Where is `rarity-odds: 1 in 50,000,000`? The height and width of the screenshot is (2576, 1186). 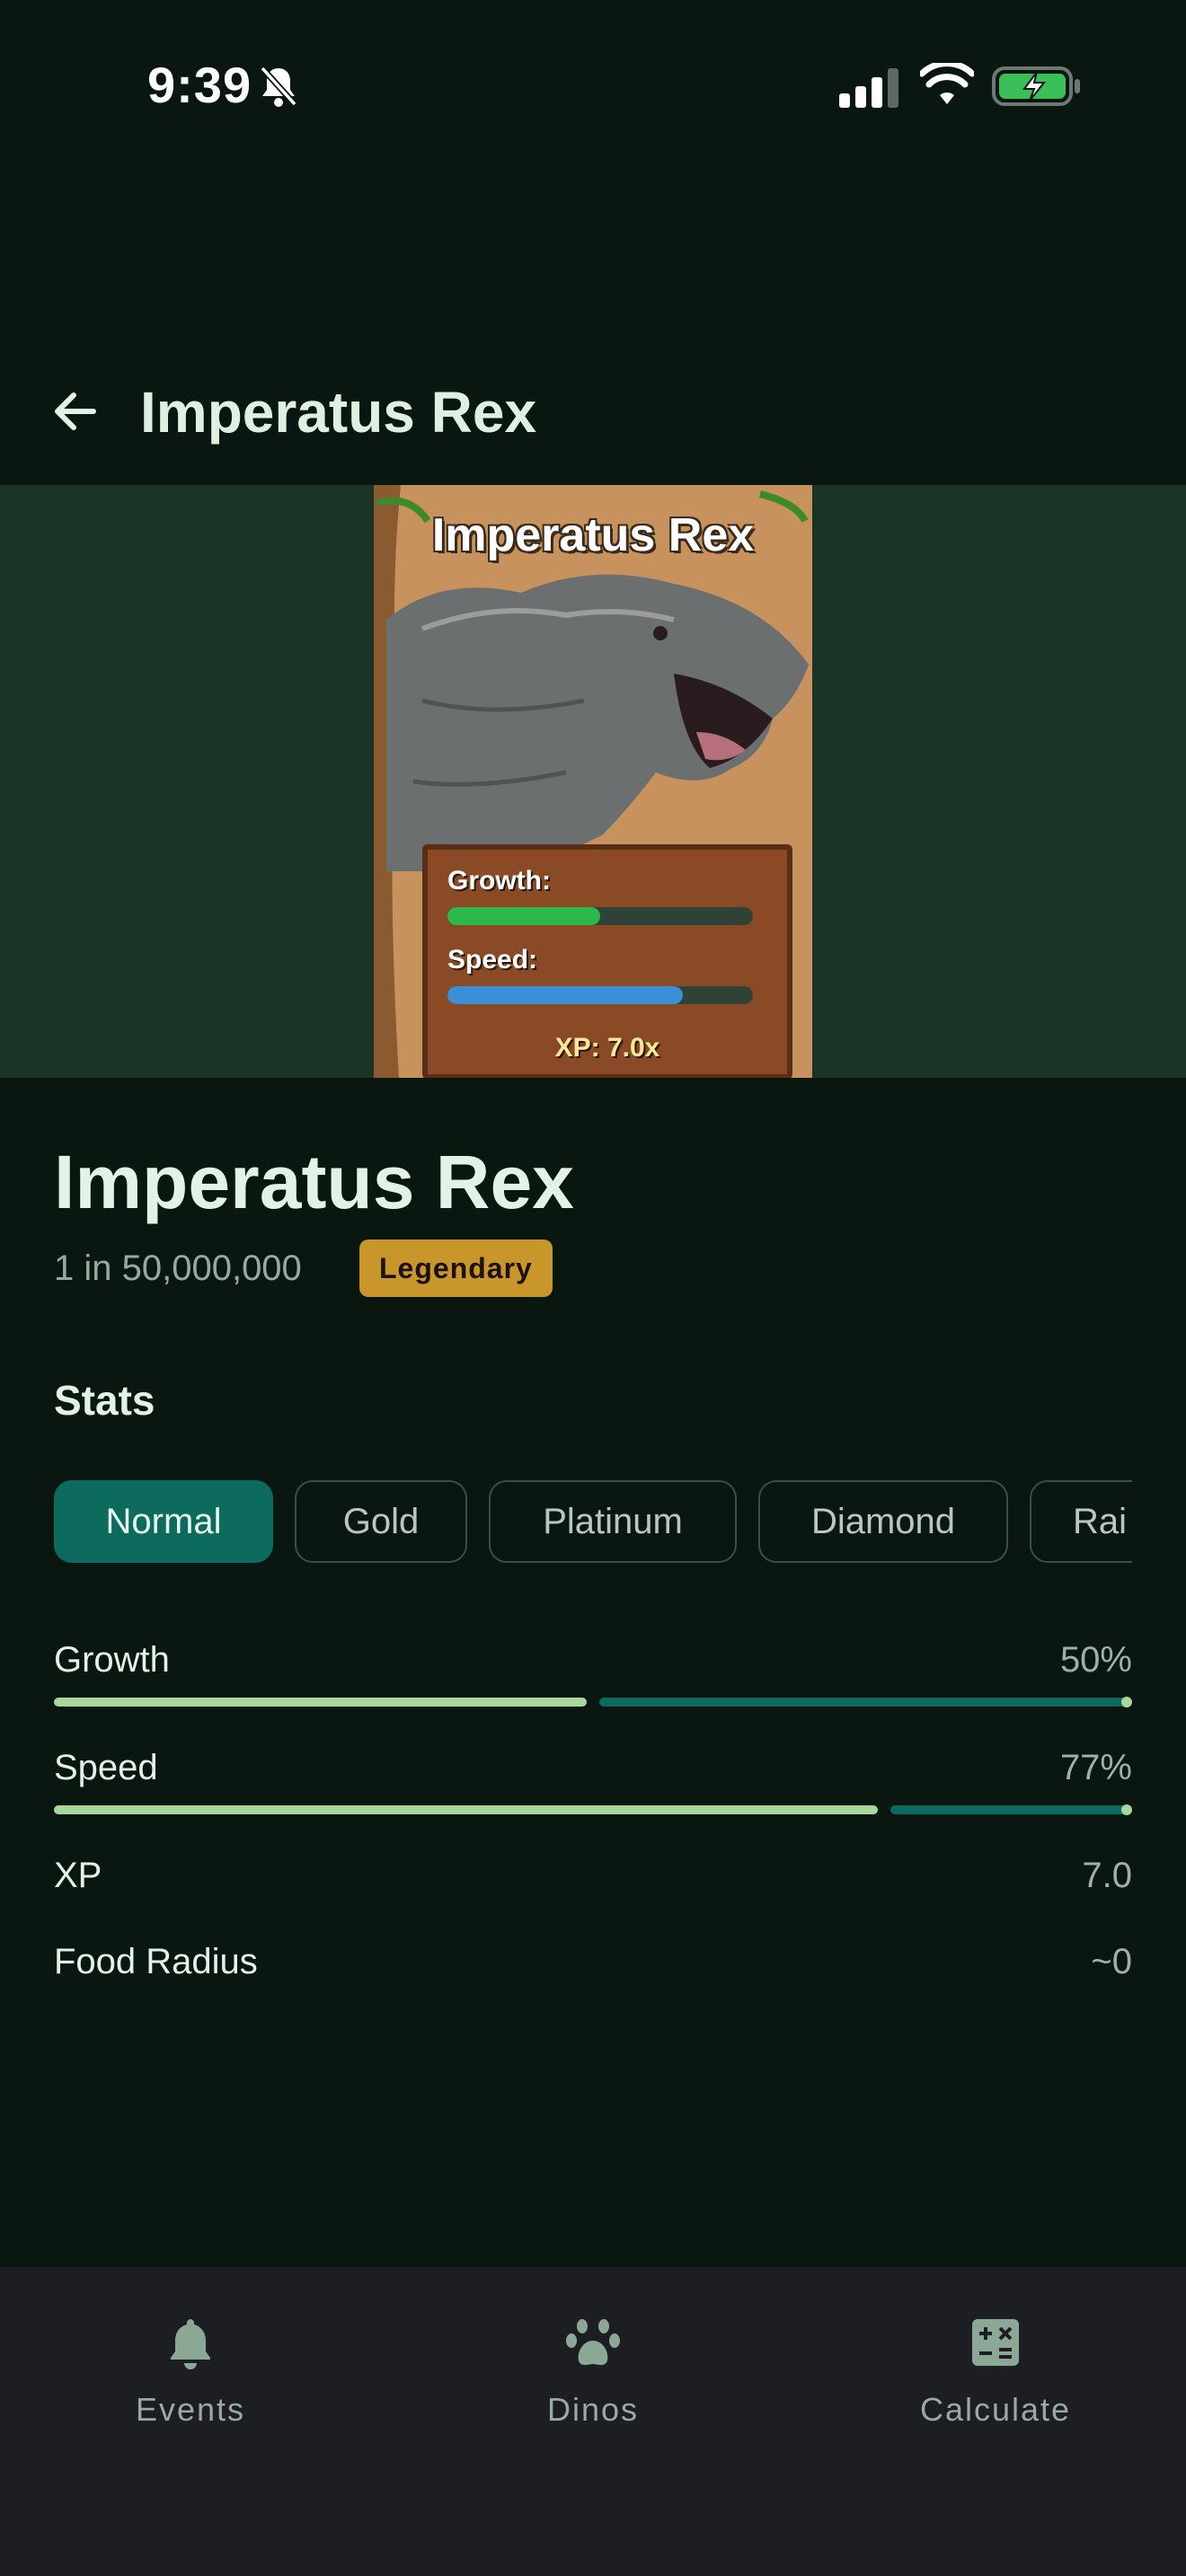
rarity-odds: 1 in 50,000,000 is located at coordinates (178, 1268).